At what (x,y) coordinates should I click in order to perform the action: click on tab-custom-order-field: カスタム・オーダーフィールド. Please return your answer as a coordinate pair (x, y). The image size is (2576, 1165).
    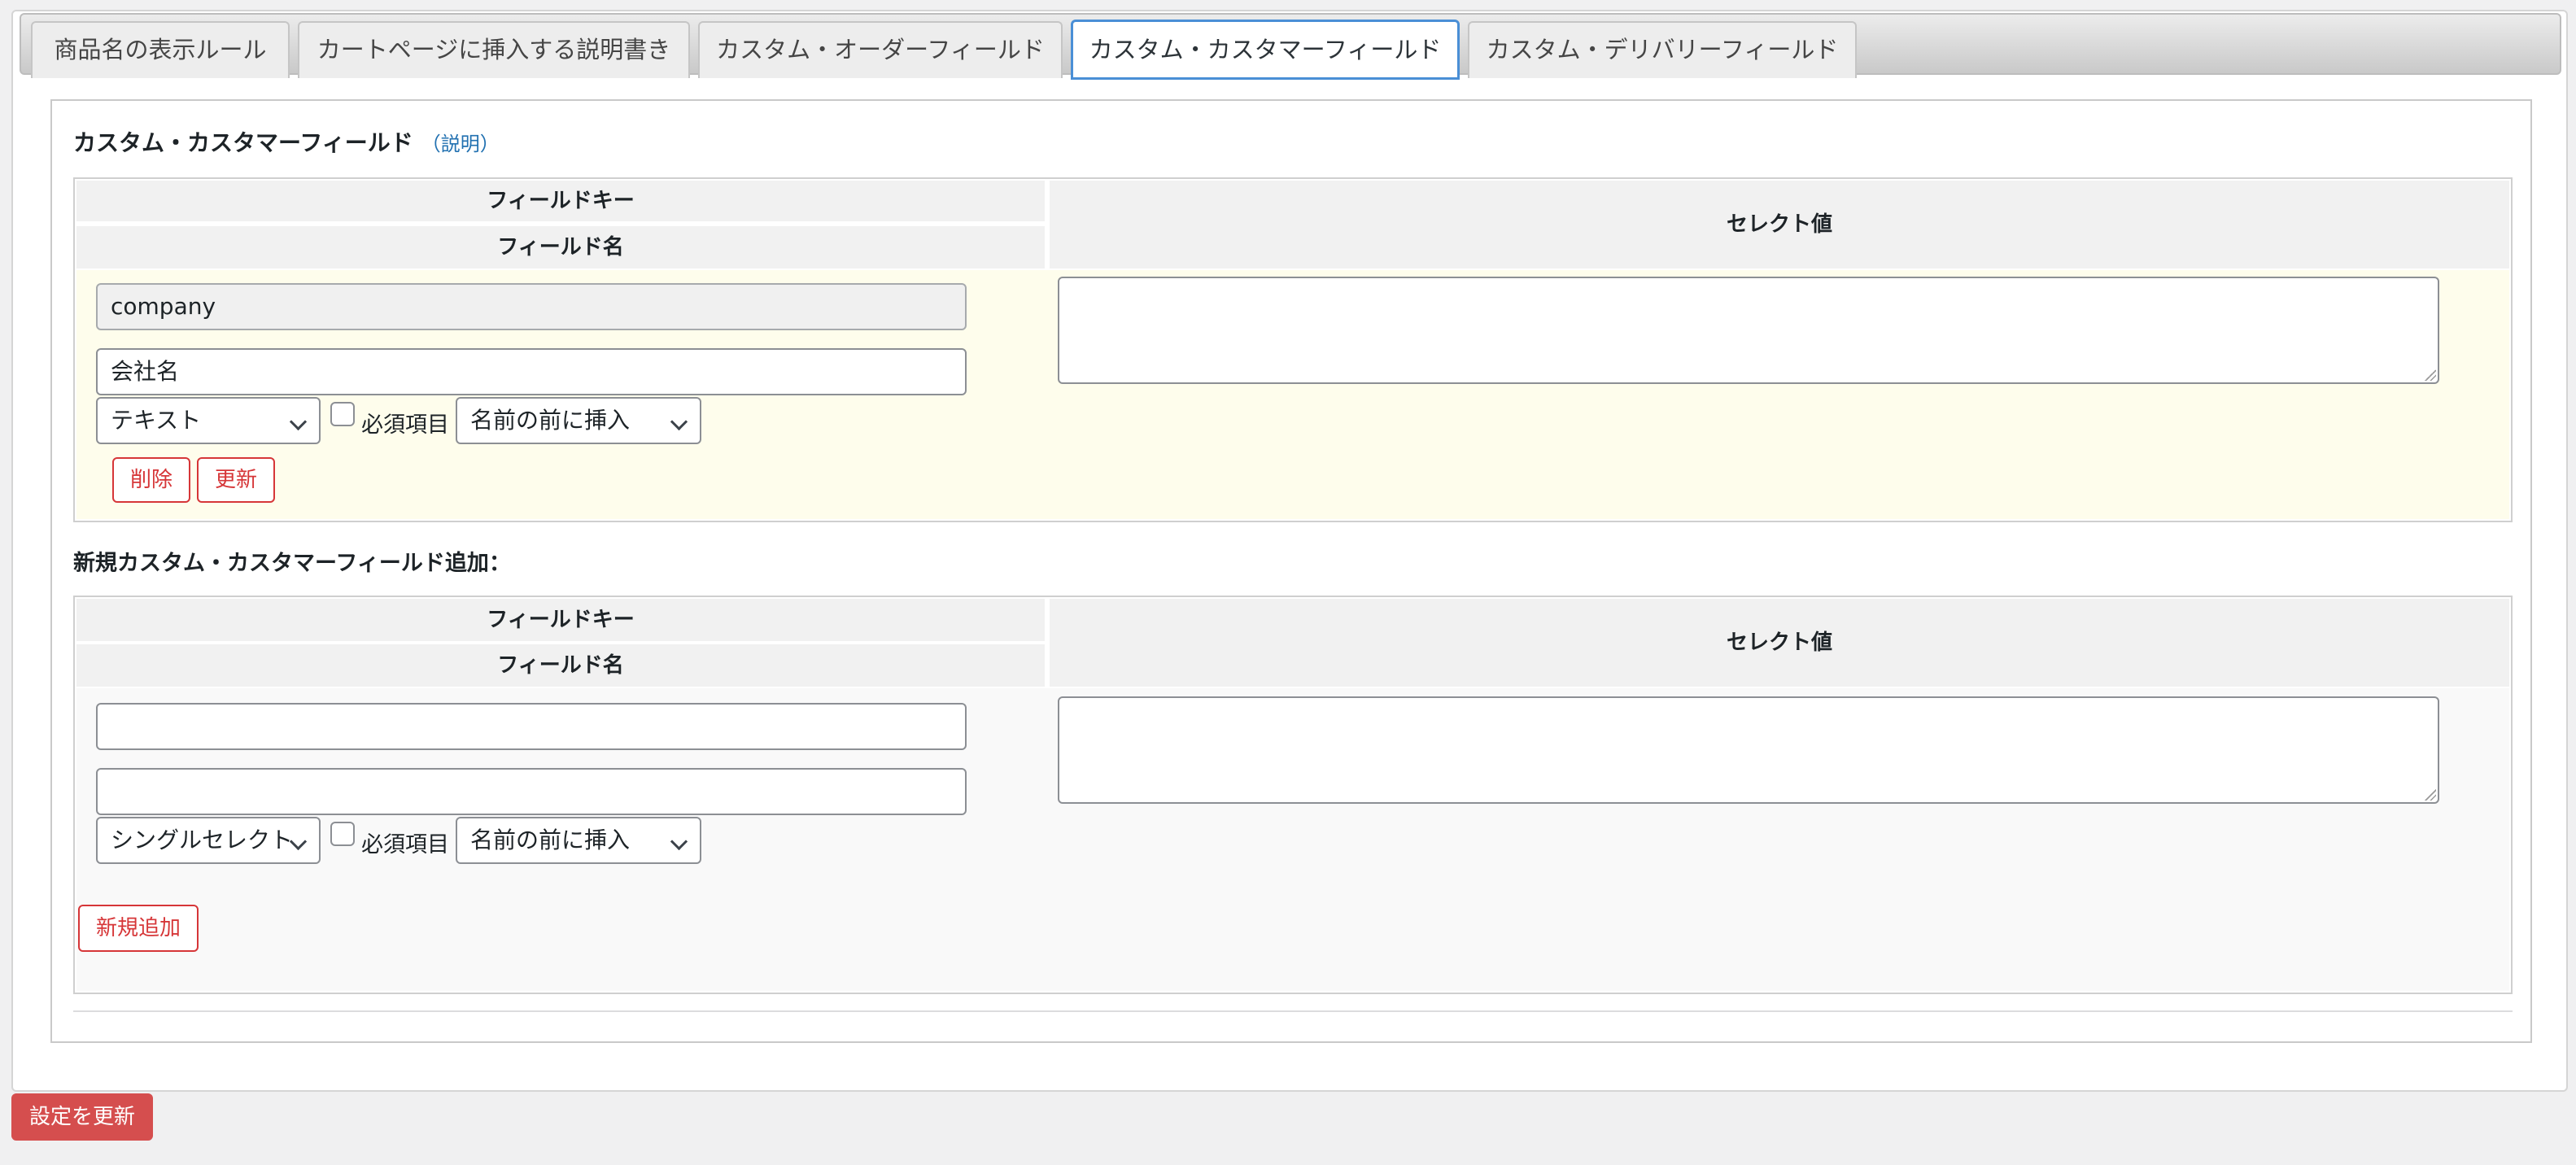
    Looking at the image, I should click on (880, 50).